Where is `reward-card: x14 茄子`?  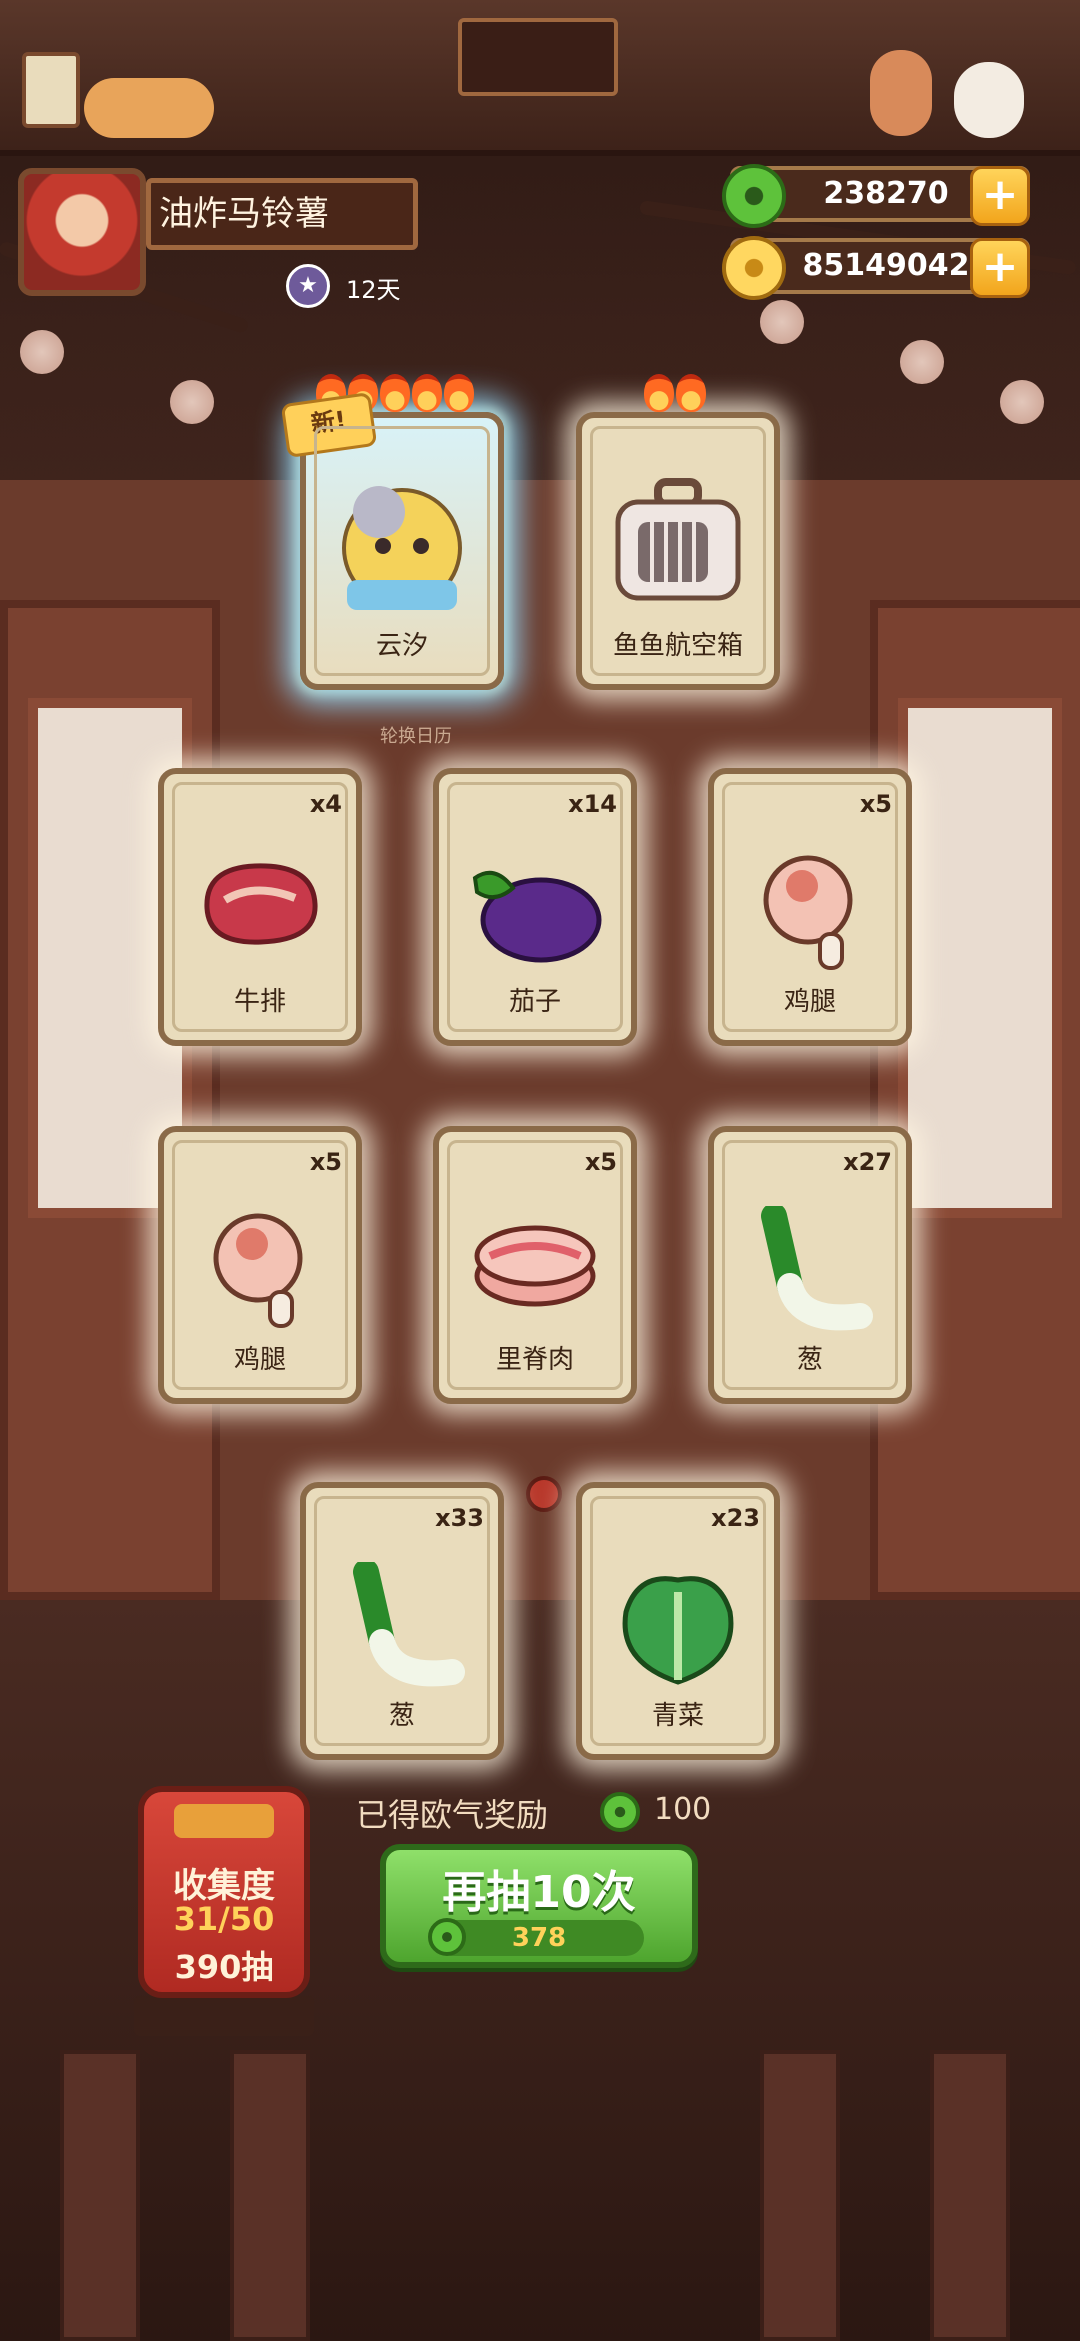 reward-card: x14 茄子 is located at coordinates (535, 907).